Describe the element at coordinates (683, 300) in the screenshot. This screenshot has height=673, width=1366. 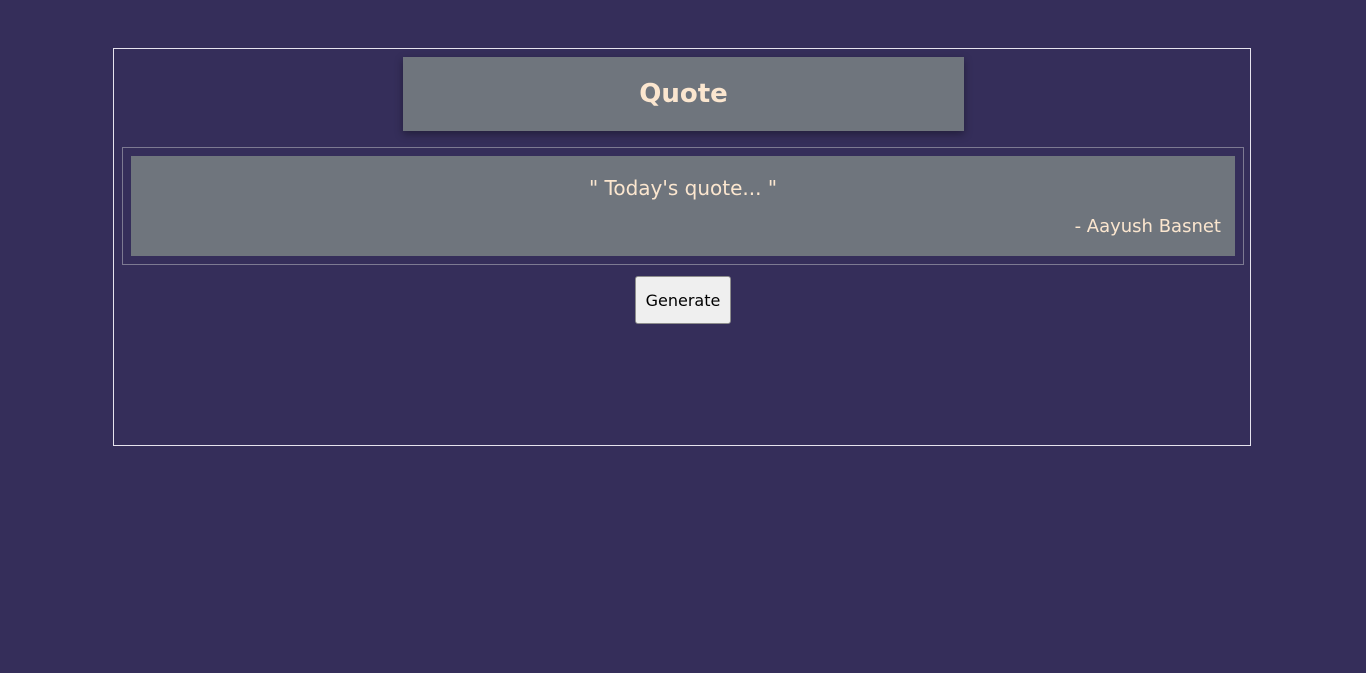
I see `generate-button: Generate` at that location.